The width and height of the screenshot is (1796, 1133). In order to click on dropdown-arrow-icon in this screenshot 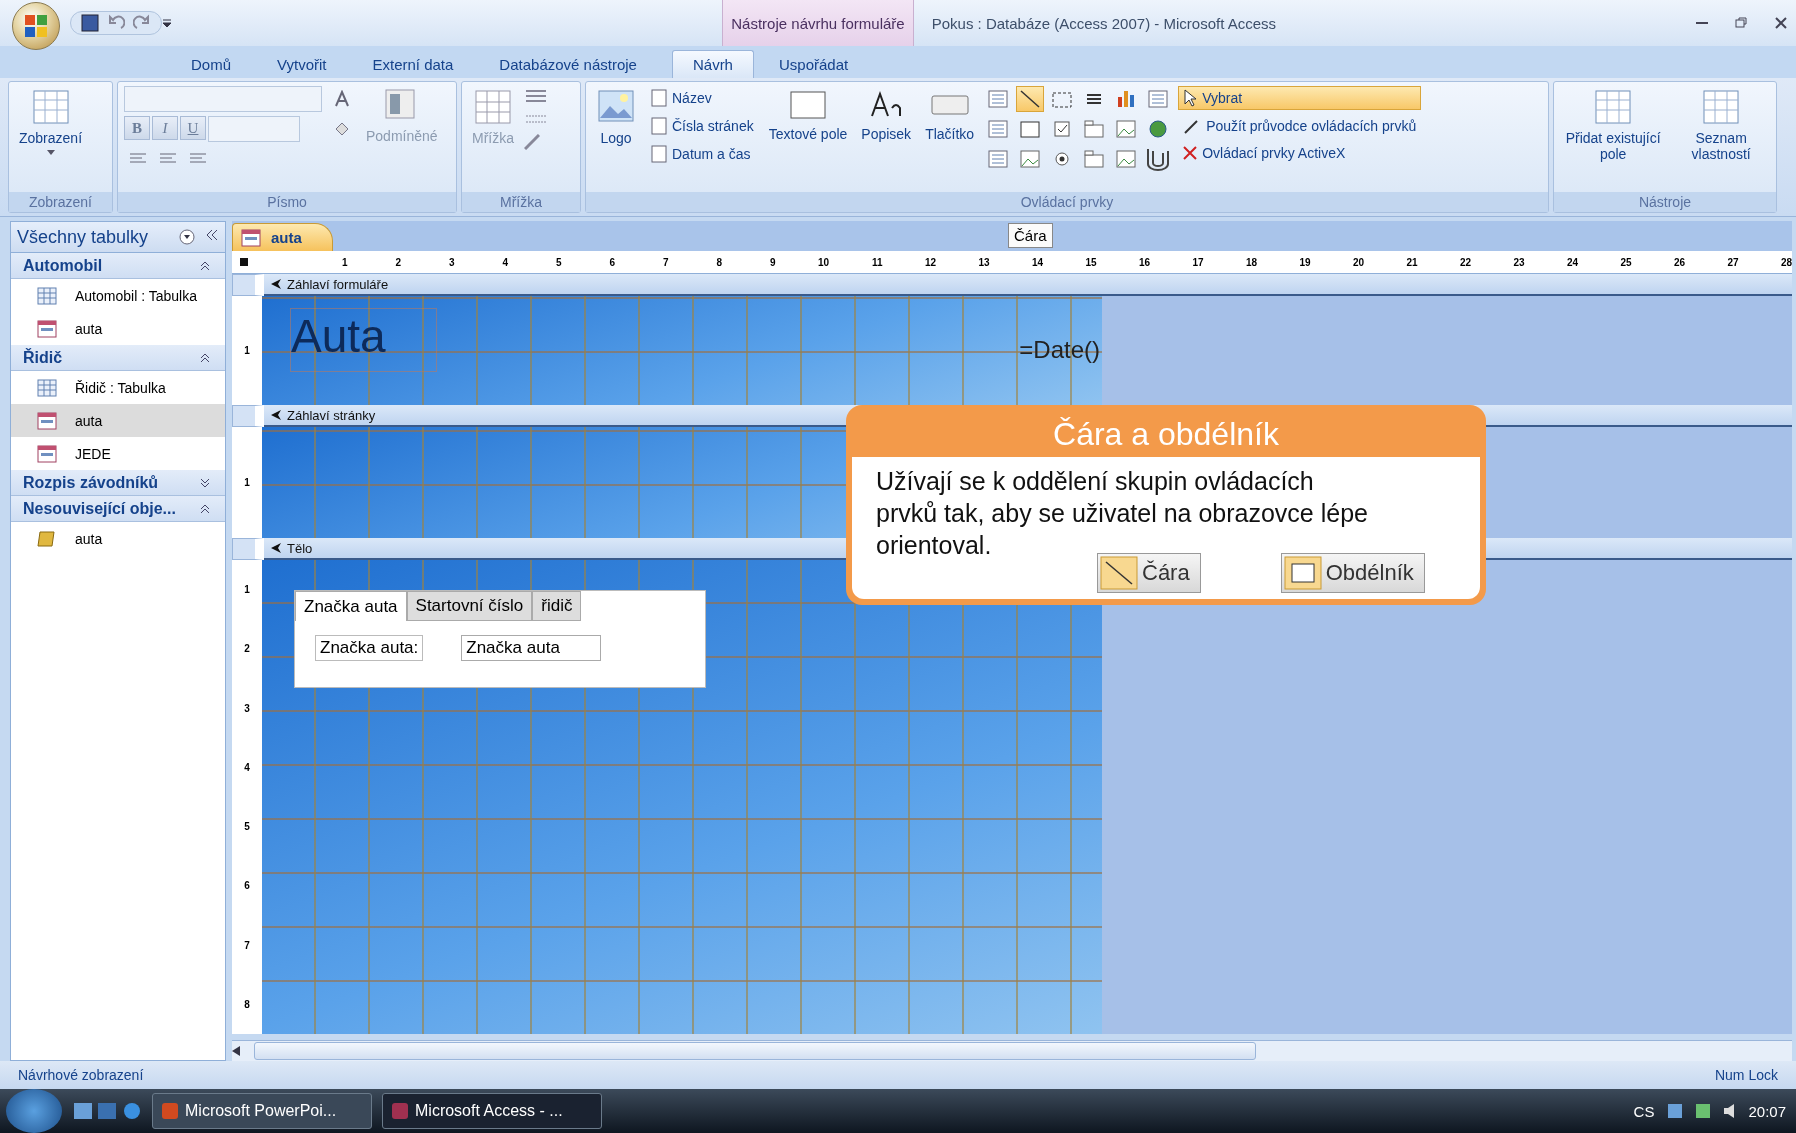, I will do `click(50, 153)`.